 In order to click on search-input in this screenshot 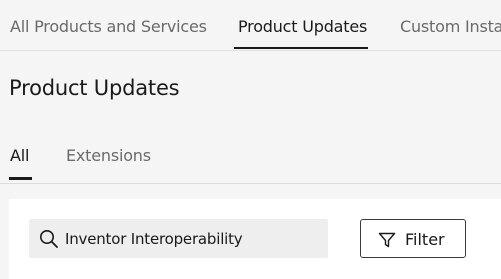, I will do `click(194, 238)`.